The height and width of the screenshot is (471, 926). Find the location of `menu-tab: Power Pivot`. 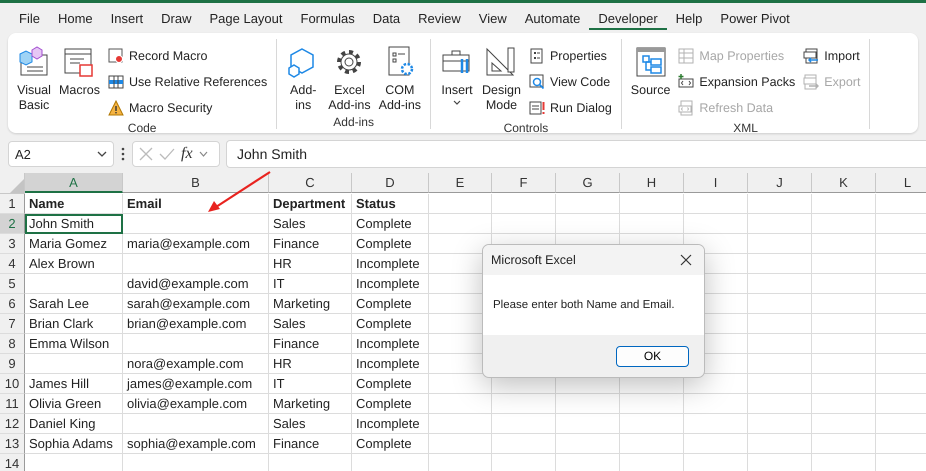

menu-tab: Power Pivot is located at coordinates (755, 18).